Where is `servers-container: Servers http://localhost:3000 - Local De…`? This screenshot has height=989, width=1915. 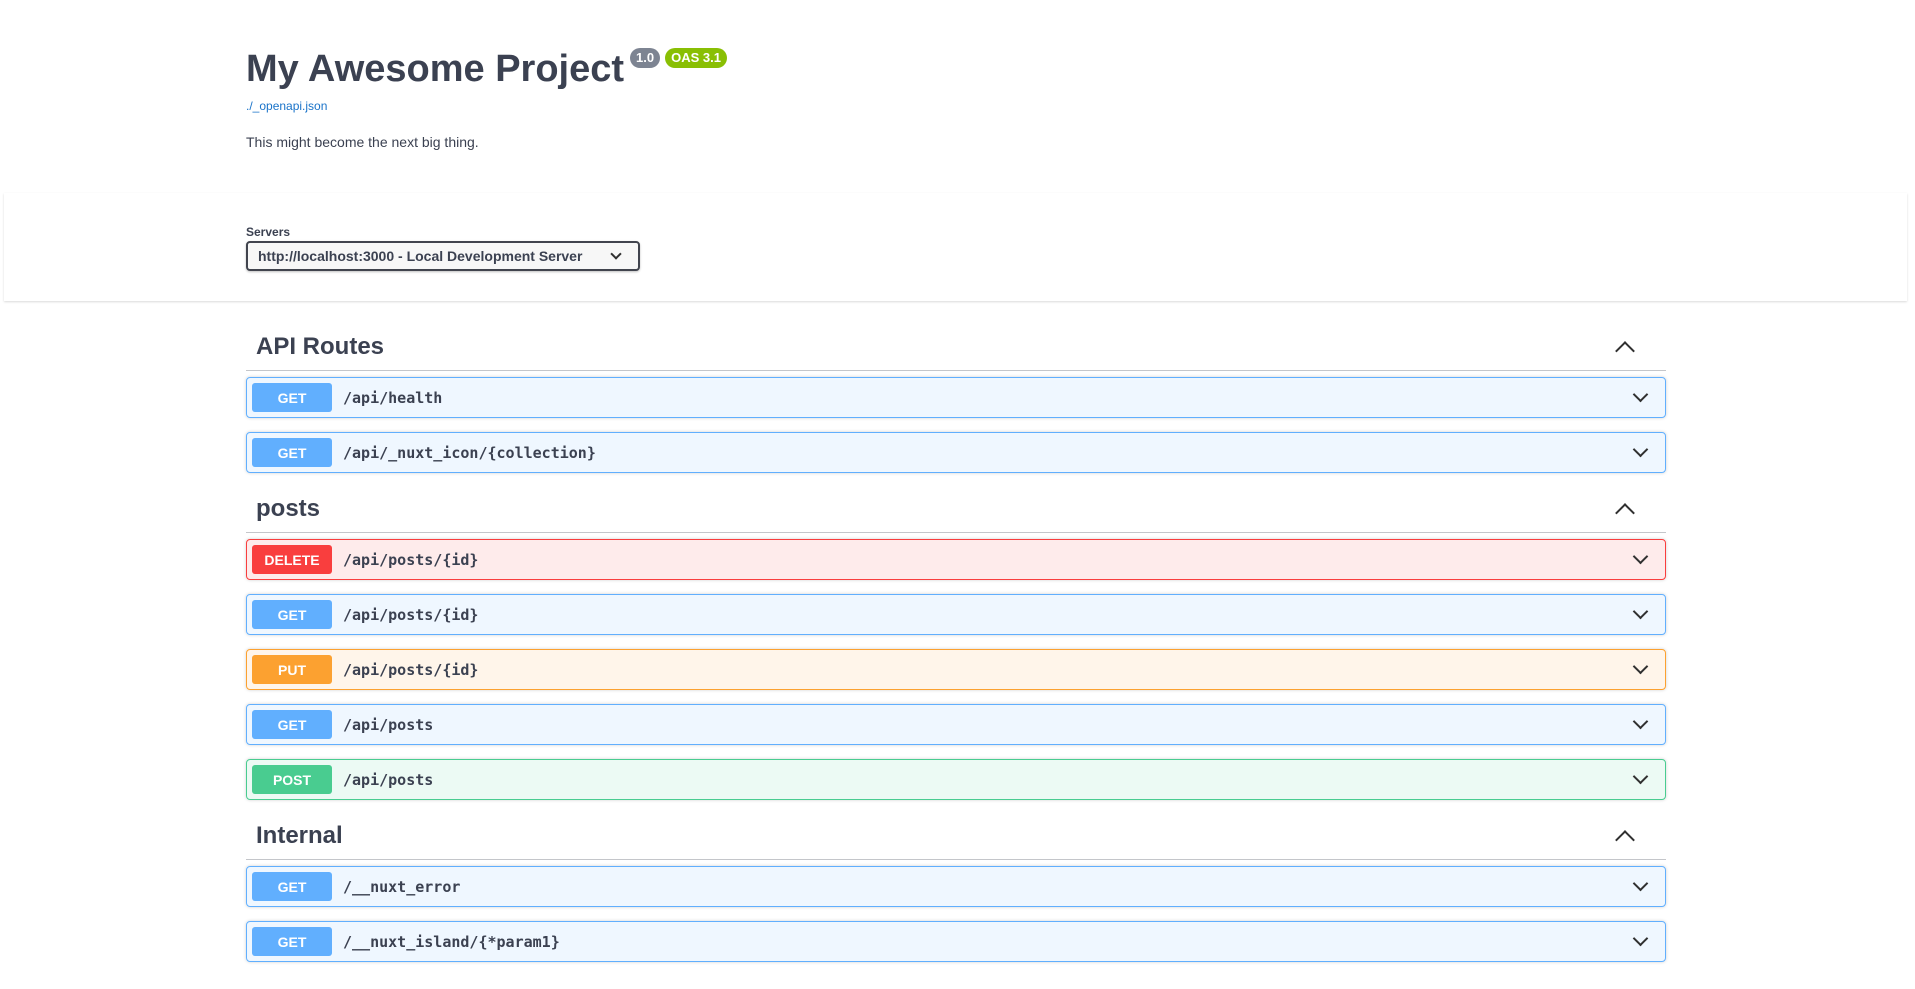 servers-container: Servers http://localhost:3000 - Local De… is located at coordinates (955, 247).